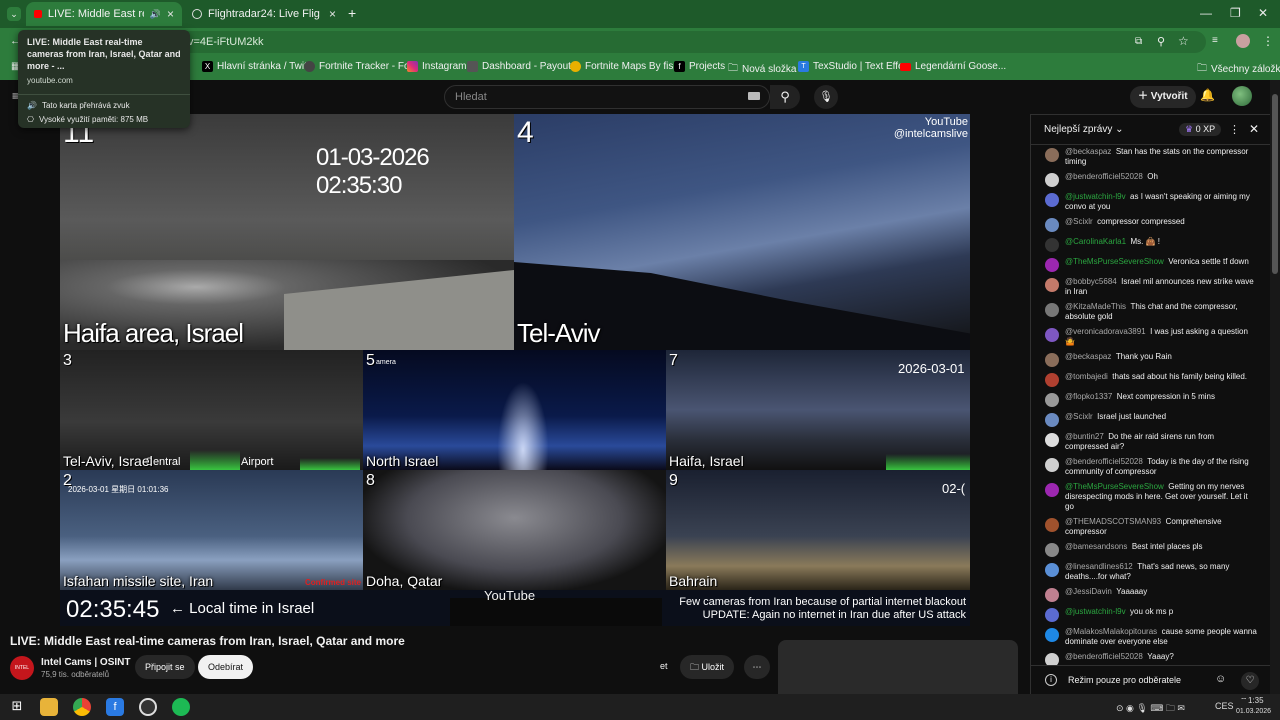 Image resolution: width=1280 pixels, height=720 pixels. Describe the element at coordinates (1183, 41) in the screenshot. I see `bookmark-star-icon: ☆` at that location.